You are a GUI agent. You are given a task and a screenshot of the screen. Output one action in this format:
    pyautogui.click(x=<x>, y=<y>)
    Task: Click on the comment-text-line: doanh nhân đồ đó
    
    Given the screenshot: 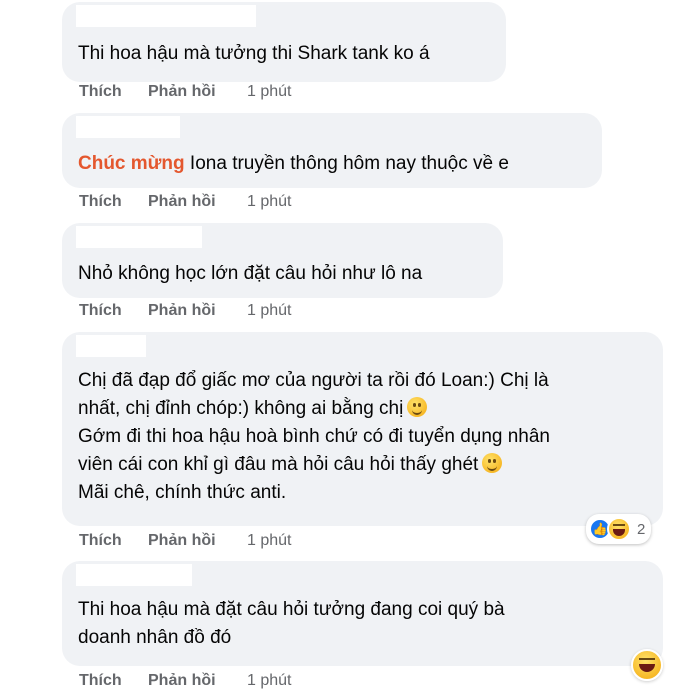 What is the action you would take?
    pyautogui.click(x=155, y=637)
    